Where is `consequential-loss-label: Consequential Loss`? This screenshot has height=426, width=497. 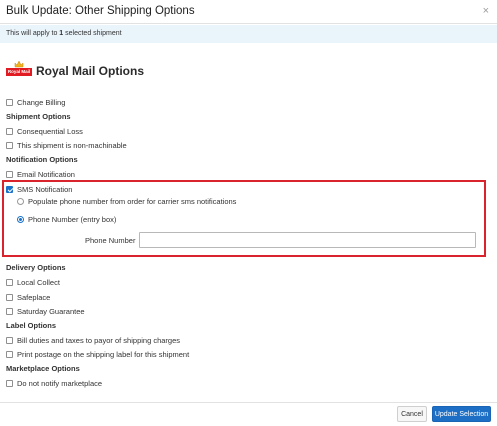
consequential-loss-label: Consequential Loss is located at coordinates (50, 131).